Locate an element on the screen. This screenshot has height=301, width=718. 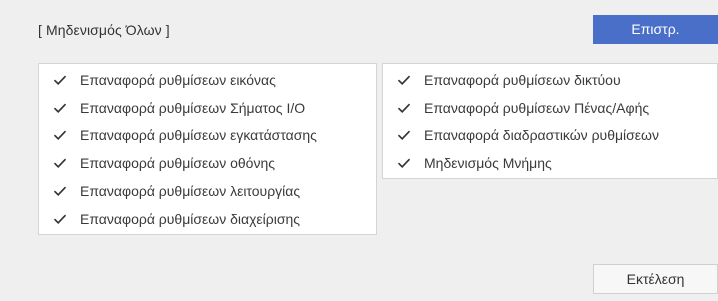
option-label: Επαναφορά ρυθμίσεων διαχείρισης is located at coordinates (190, 219).